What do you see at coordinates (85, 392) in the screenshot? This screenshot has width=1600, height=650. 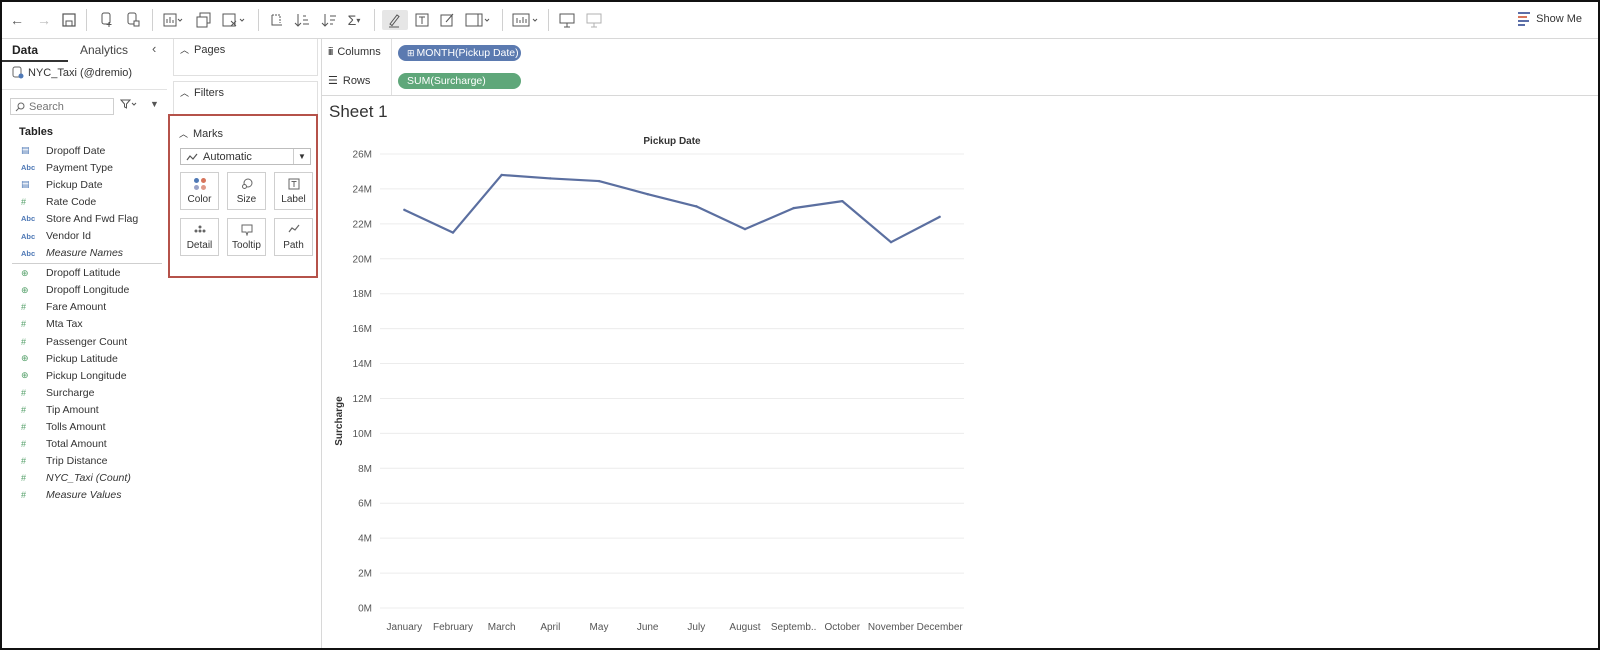 I see `field-item: # Surcharge` at bounding box center [85, 392].